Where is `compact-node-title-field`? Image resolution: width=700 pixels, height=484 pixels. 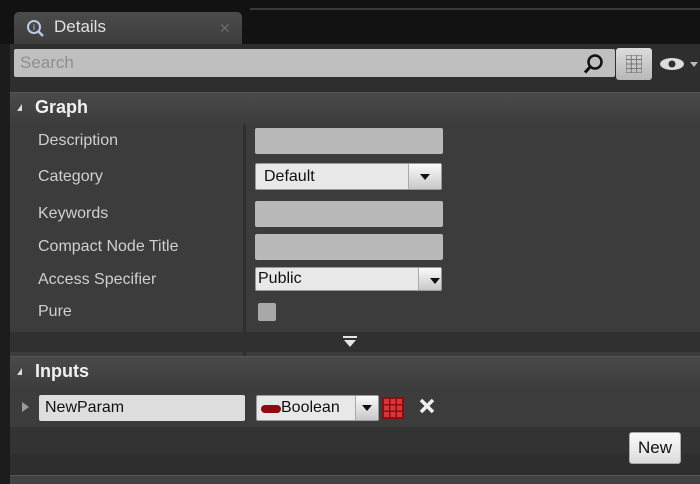
compact-node-title-field is located at coordinates (349, 247).